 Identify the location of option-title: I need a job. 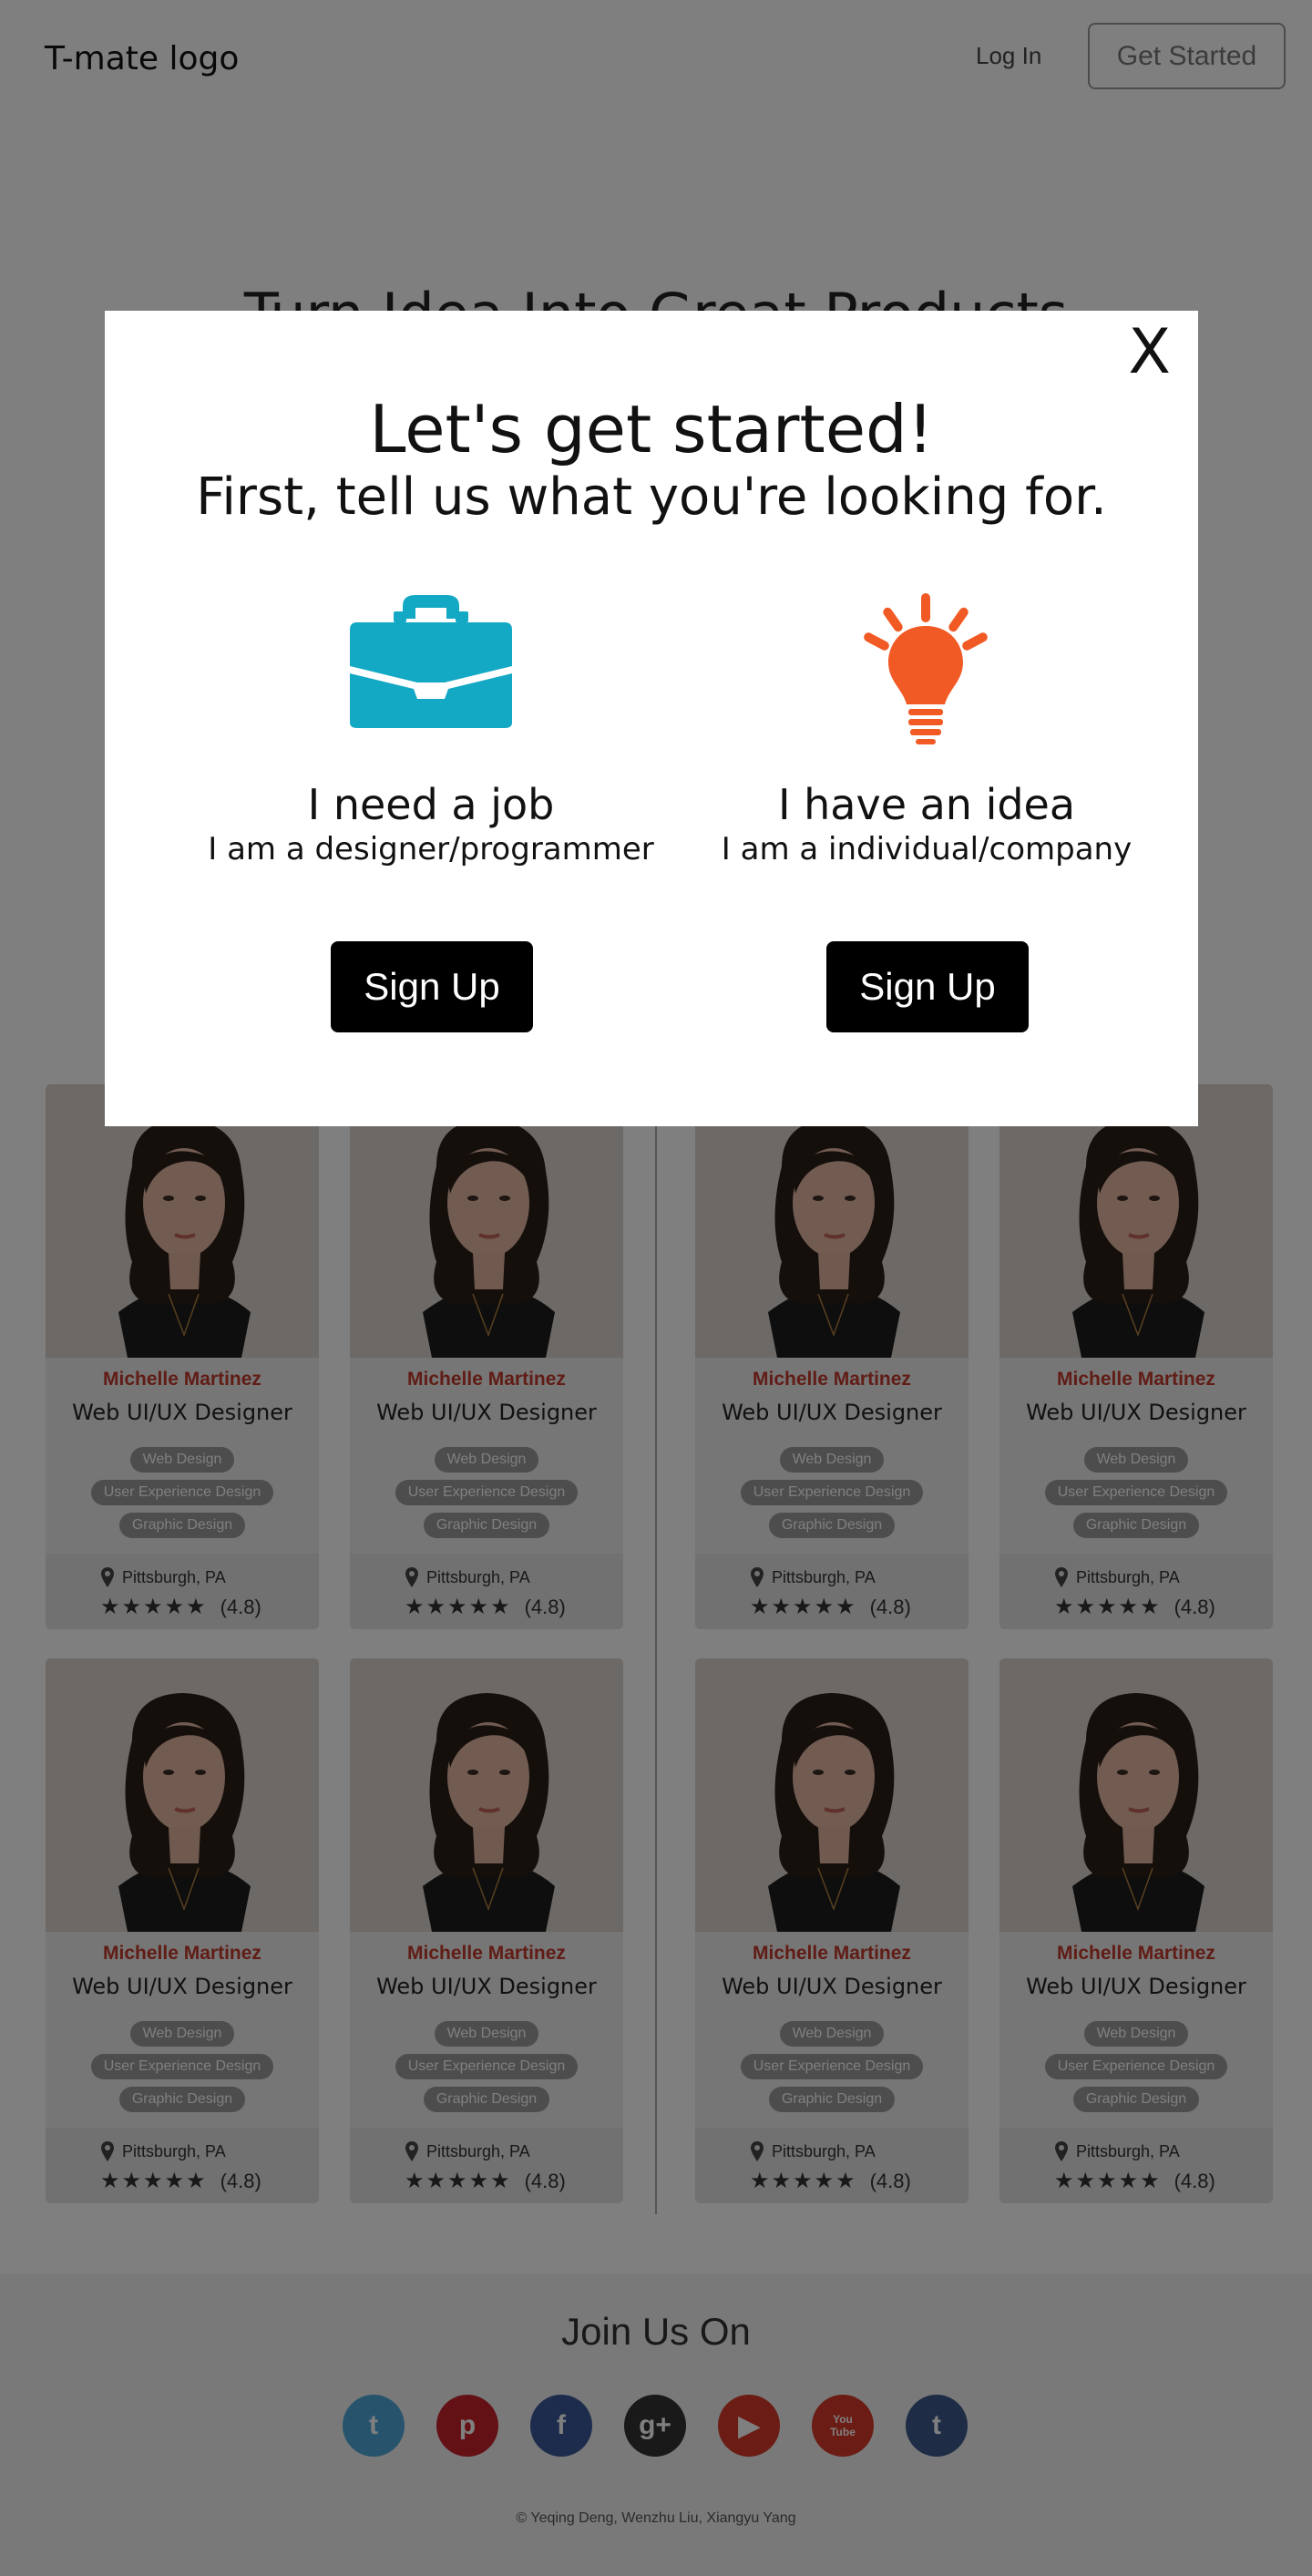
(431, 805).